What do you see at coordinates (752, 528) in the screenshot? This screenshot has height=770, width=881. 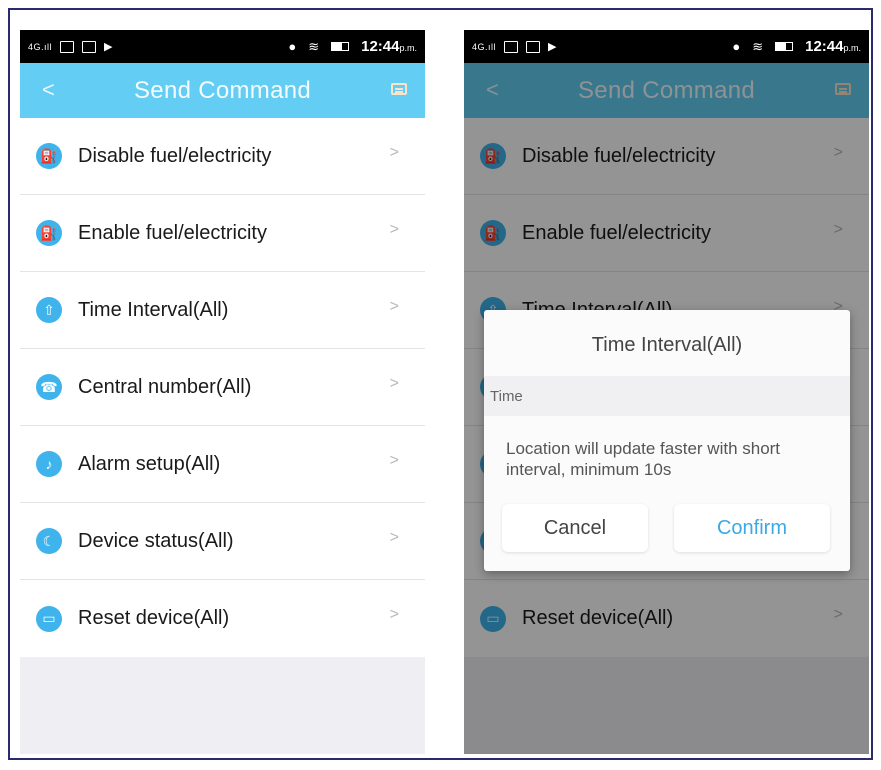 I see `confirm-button: Confirm` at bounding box center [752, 528].